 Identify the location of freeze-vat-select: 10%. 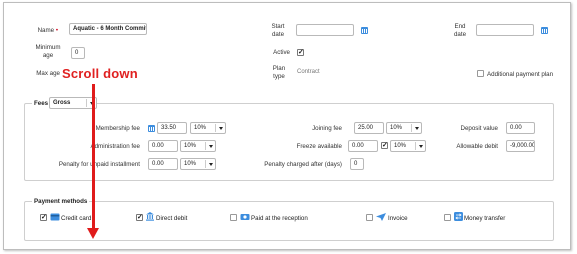
(408, 146).